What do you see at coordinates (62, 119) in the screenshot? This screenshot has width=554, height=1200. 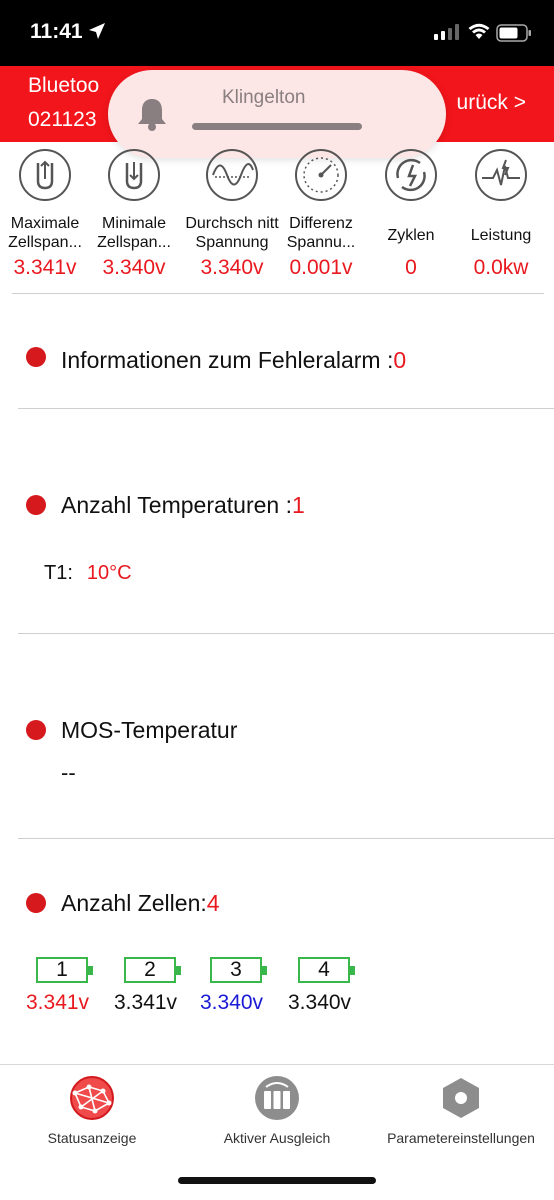 I see `device-id: 021123` at bounding box center [62, 119].